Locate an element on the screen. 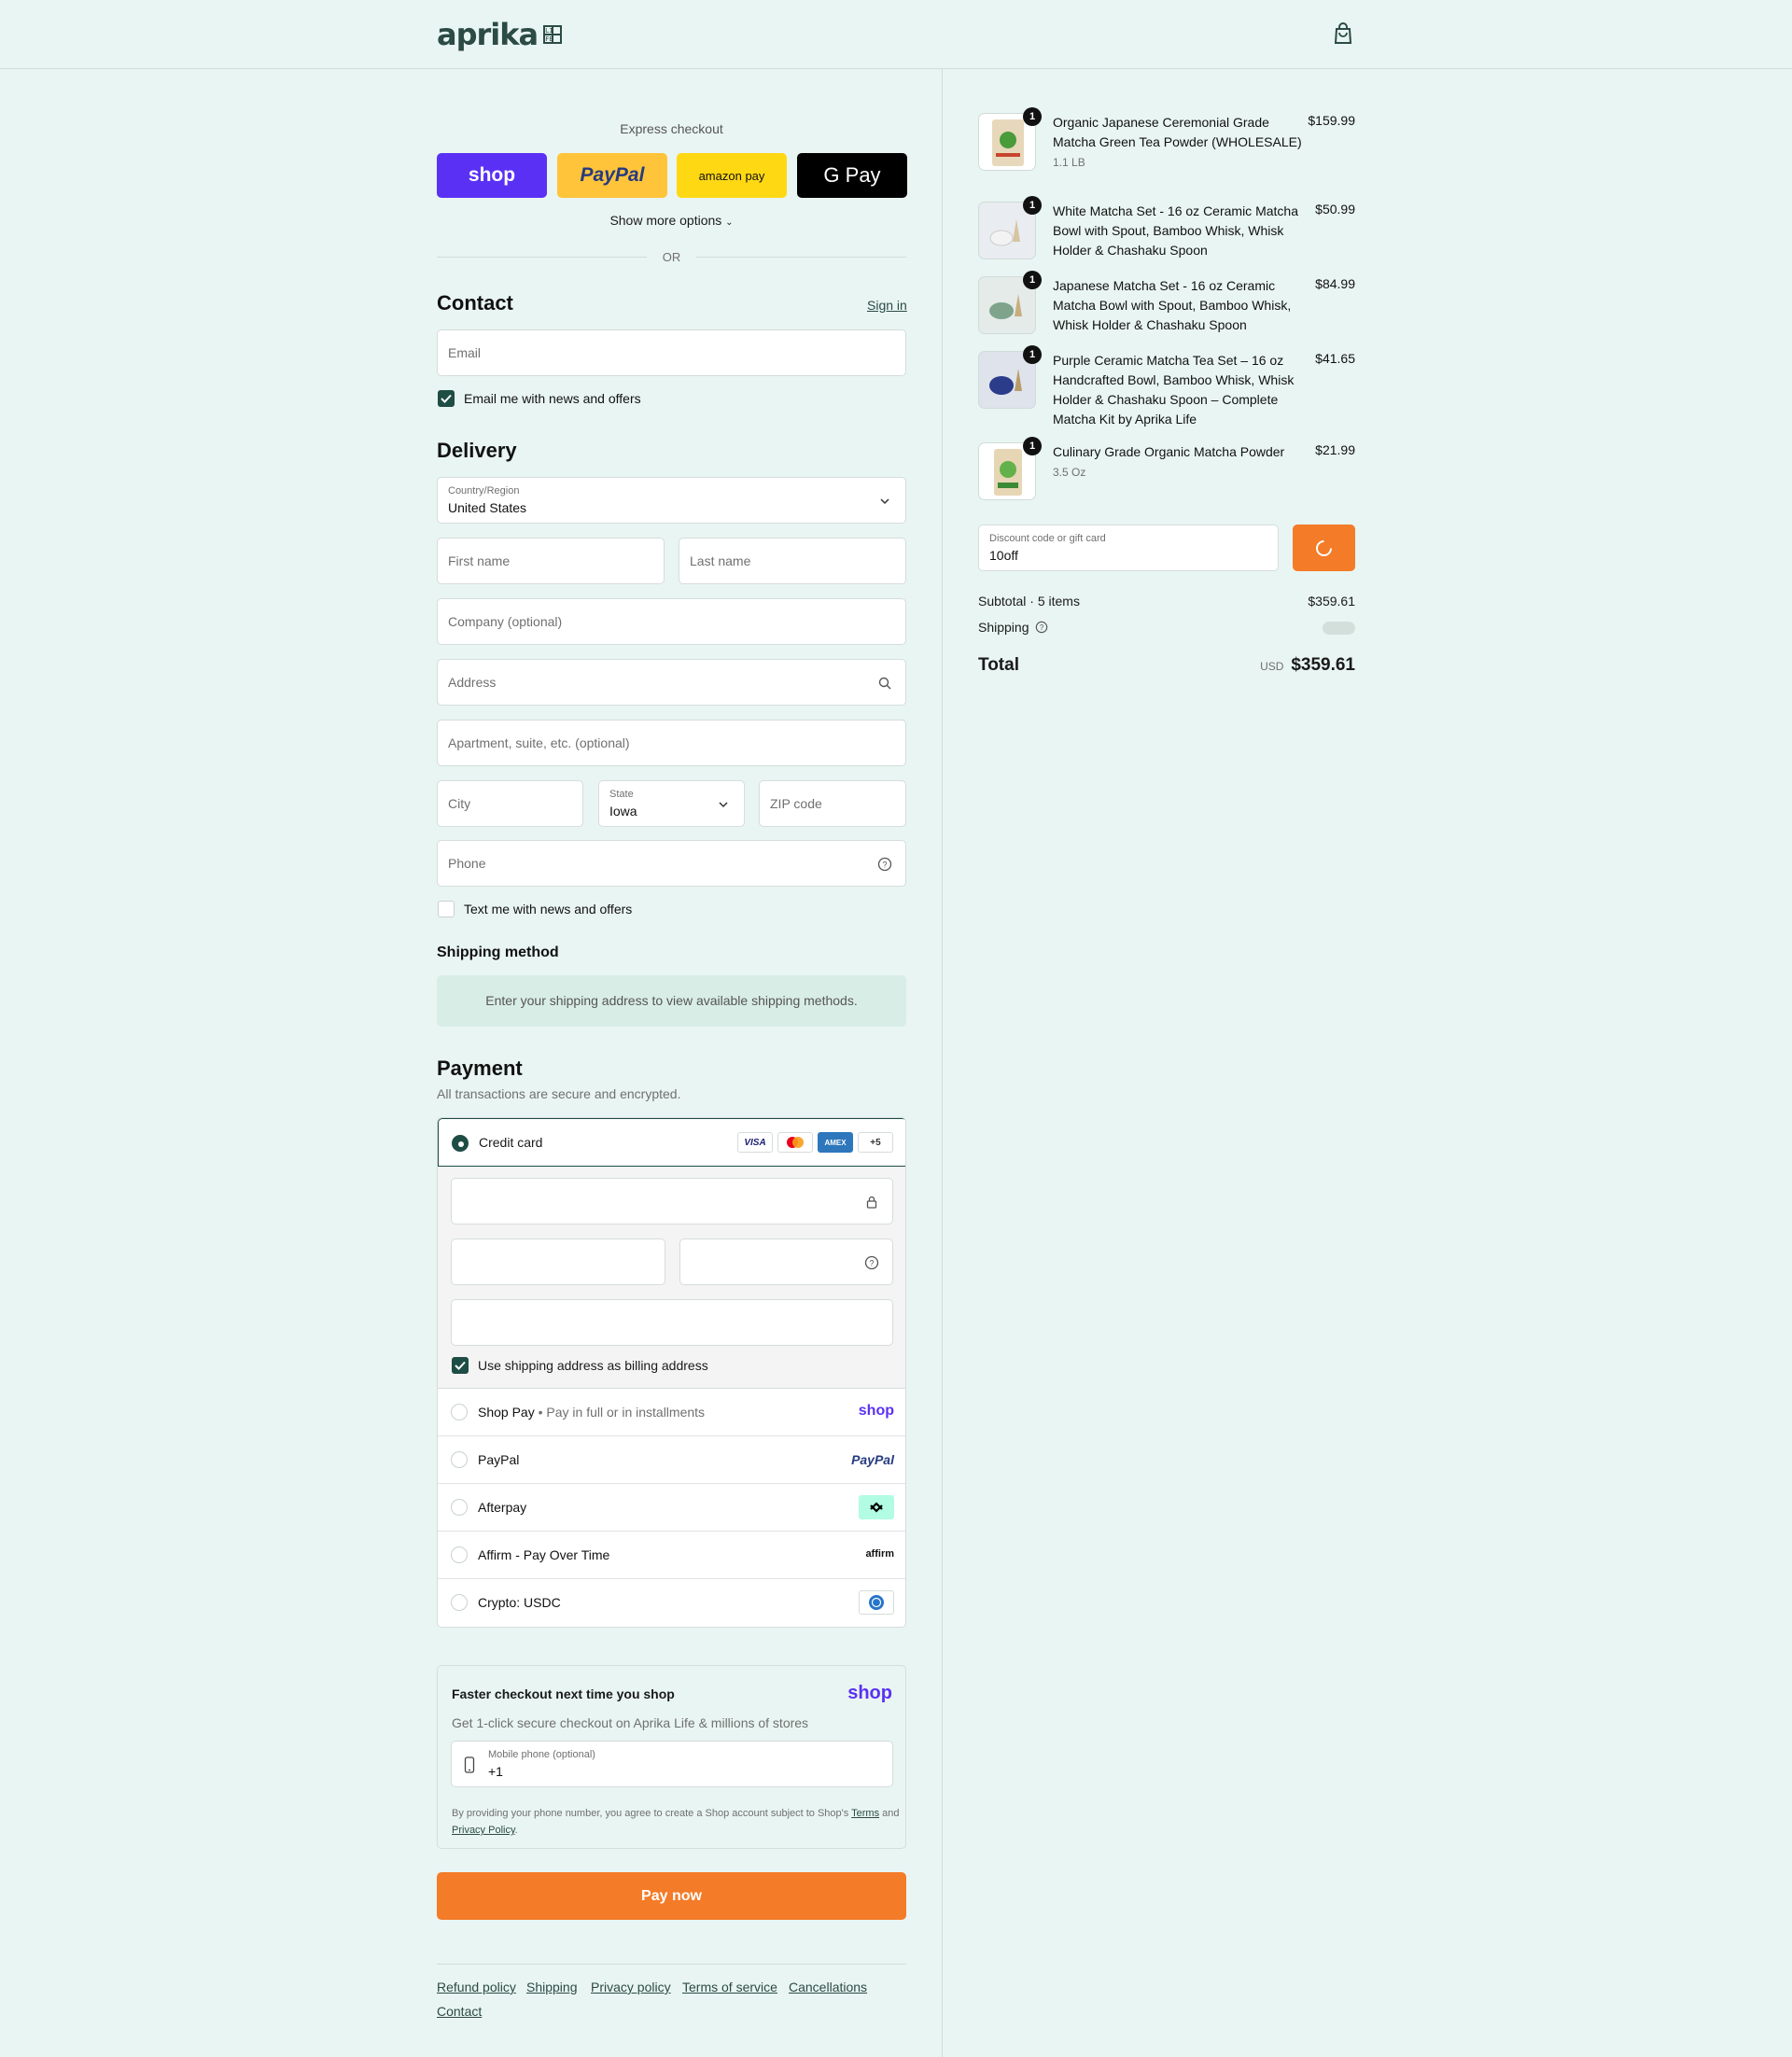 The width and height of the screenshot is (1792, 2057). usdc-icon is located at coordinates (876, 1602).